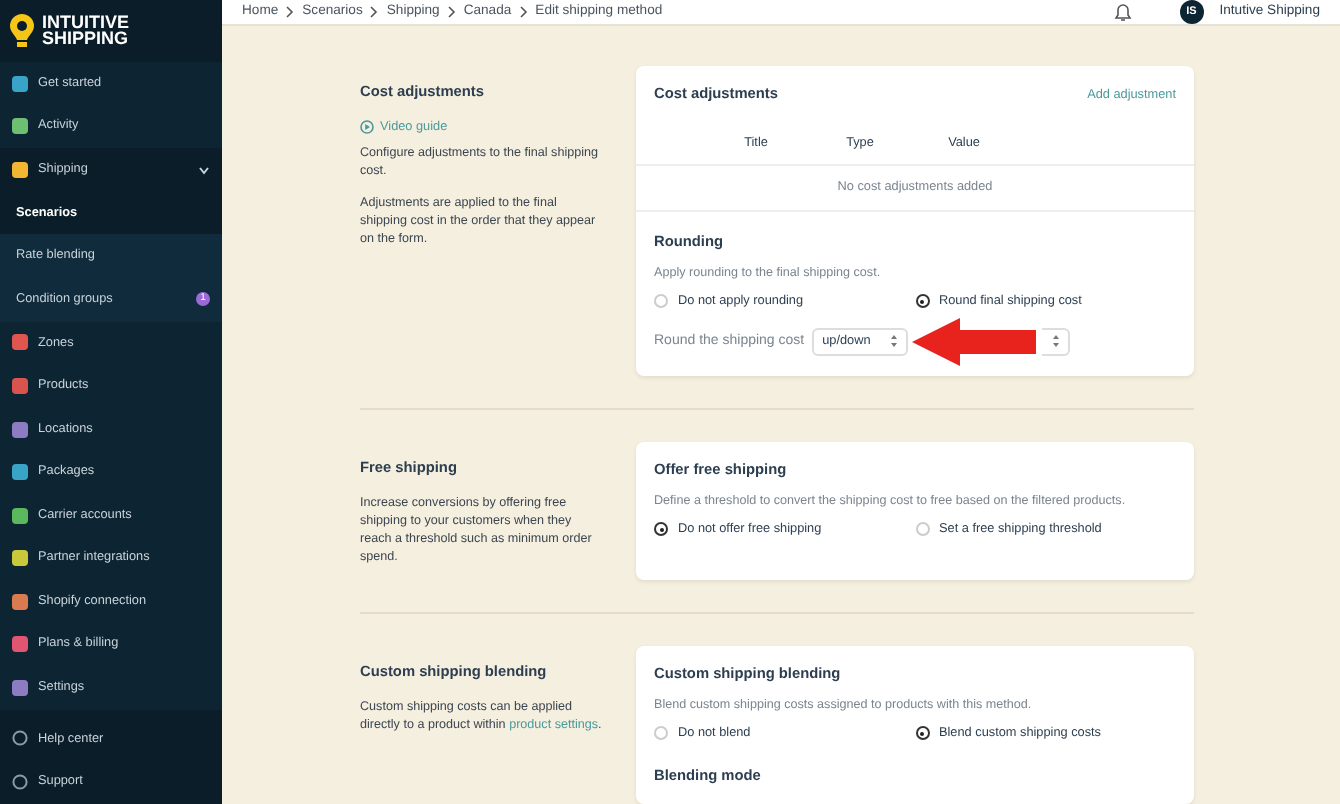 This screenshot has width=1340, height=804. What do you see at coordinates (1122, 12) in the screenshot?
I see `bell-icon` at bounding box center [1122, 12].